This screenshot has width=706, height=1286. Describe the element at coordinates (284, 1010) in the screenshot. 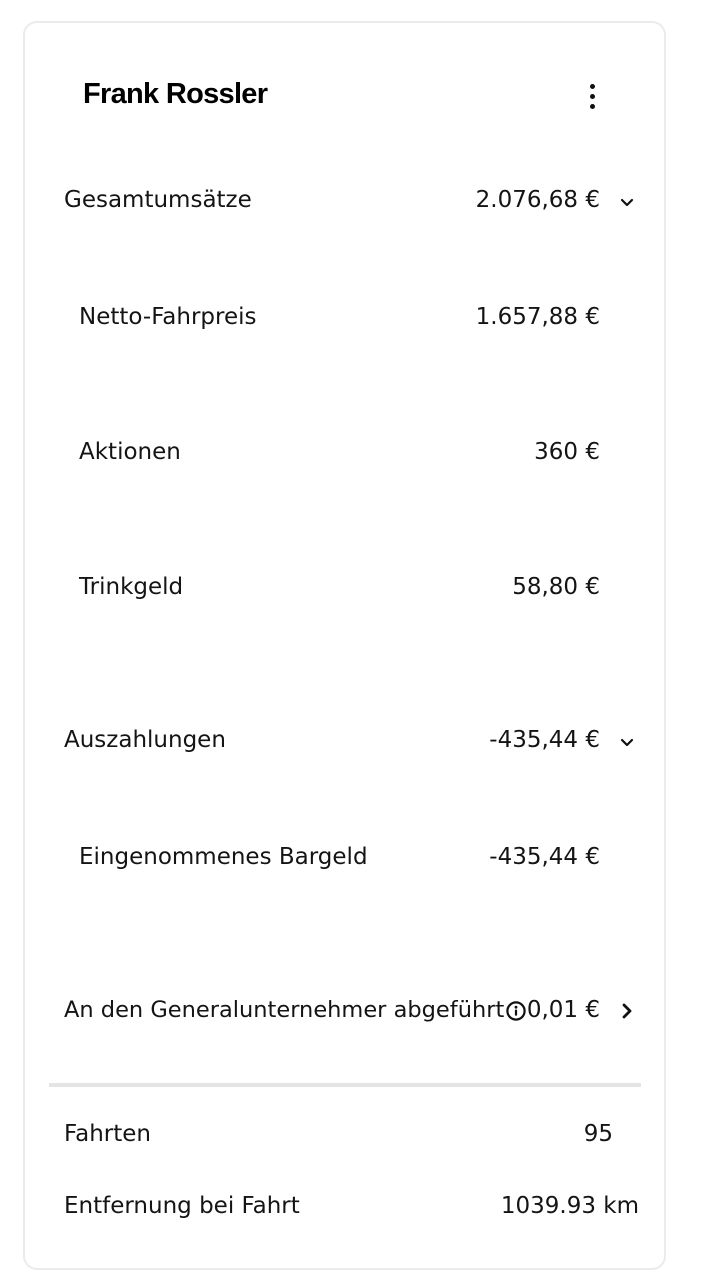

I see `contractor-label: An den Generalunternehmer abgeführt` at that location.